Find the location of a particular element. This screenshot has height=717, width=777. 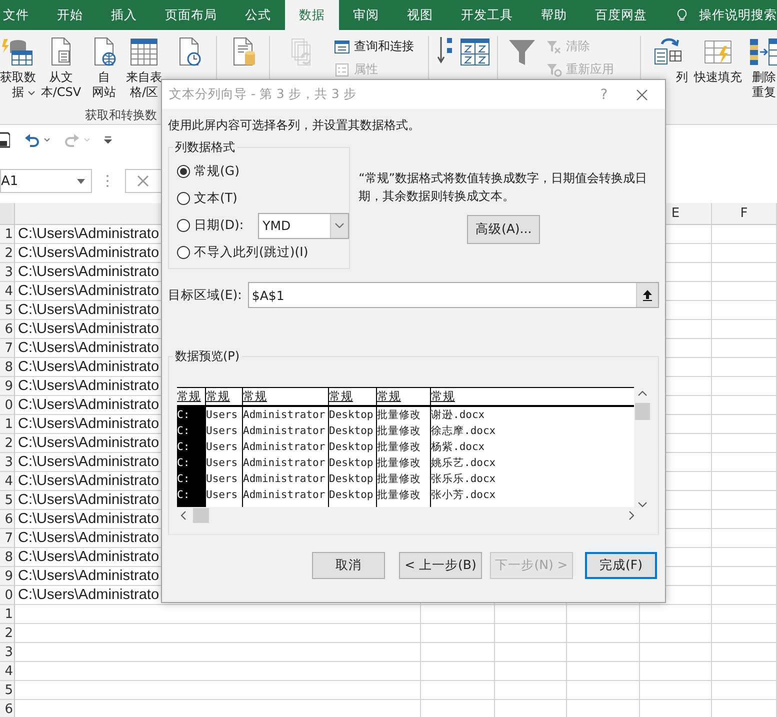

menu-tab: 开始 is located at coordinates (70, 15).